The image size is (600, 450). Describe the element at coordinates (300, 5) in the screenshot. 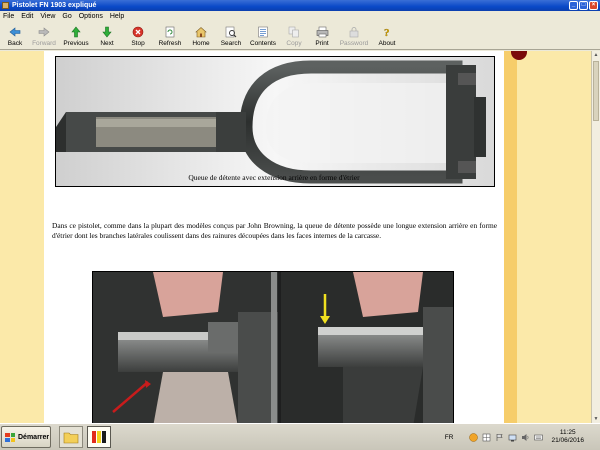

I see `window-title-bar: Pistolet FN 1903 expliqué _ □ ×` at that location.